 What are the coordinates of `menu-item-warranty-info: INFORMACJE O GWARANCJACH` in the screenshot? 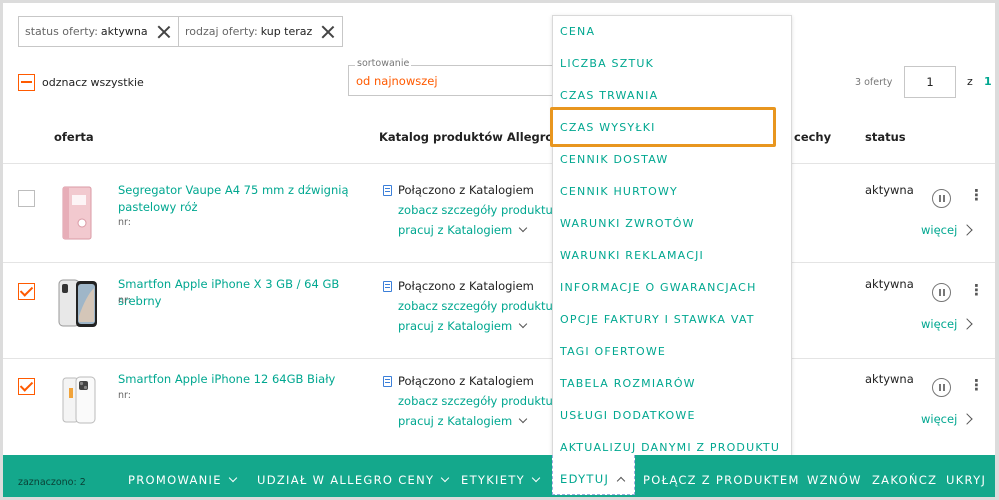 It's located at (658, 288).